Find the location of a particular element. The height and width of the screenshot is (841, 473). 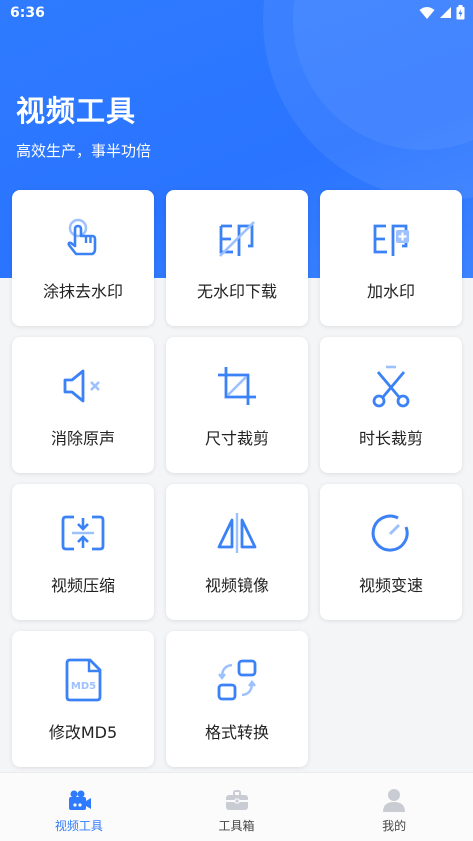

tool-no-watermark-download: 无水印下载 is located at coordinates (237, 258).